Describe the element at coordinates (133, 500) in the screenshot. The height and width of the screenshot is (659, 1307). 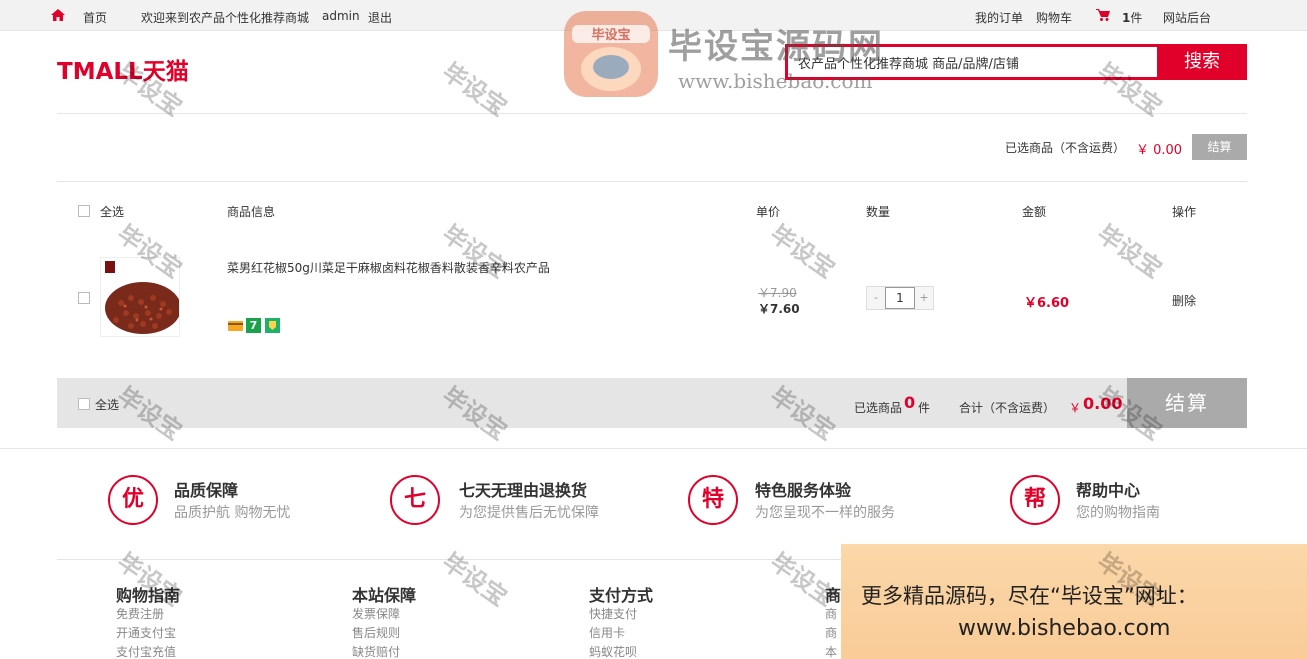
I see `quality-icon: 优` at that location.